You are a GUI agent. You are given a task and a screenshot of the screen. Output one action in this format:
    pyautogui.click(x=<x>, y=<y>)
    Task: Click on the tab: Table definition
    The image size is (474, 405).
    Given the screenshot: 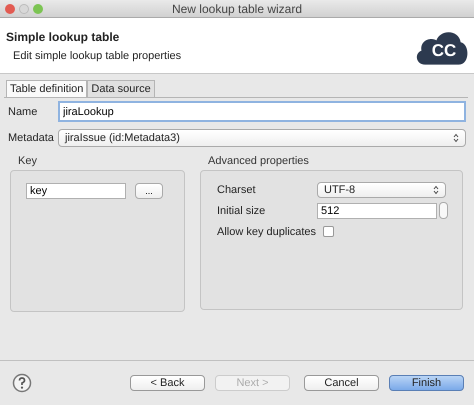 What is the action you would take?
    pyautogui.click(x=47, y=88)
    